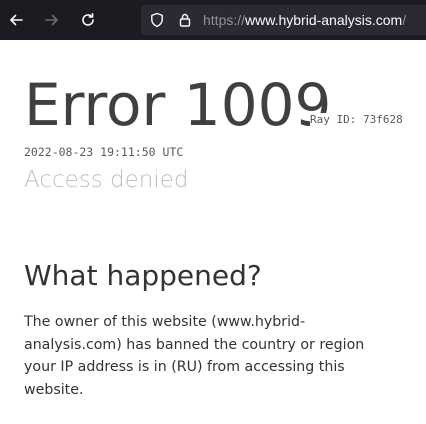 Image resolution: width=426 pixels, height=424 pixels. I want to click on reload-icon, so click(88, 19).